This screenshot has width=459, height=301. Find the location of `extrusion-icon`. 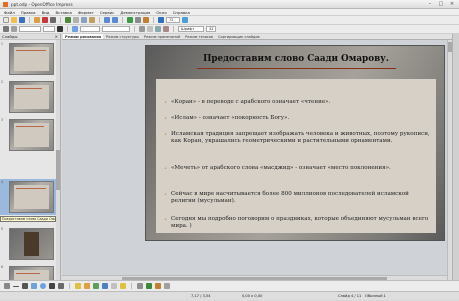

extrusion-icon is located at coordinates (167, 286).